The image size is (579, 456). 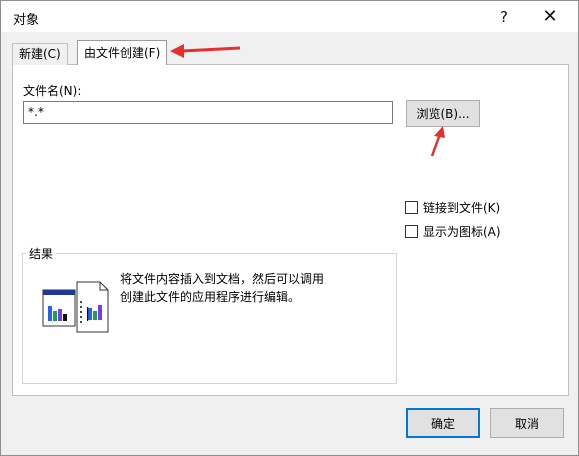 I want to click on ok-button: 确定, so click(x=443, y=423).